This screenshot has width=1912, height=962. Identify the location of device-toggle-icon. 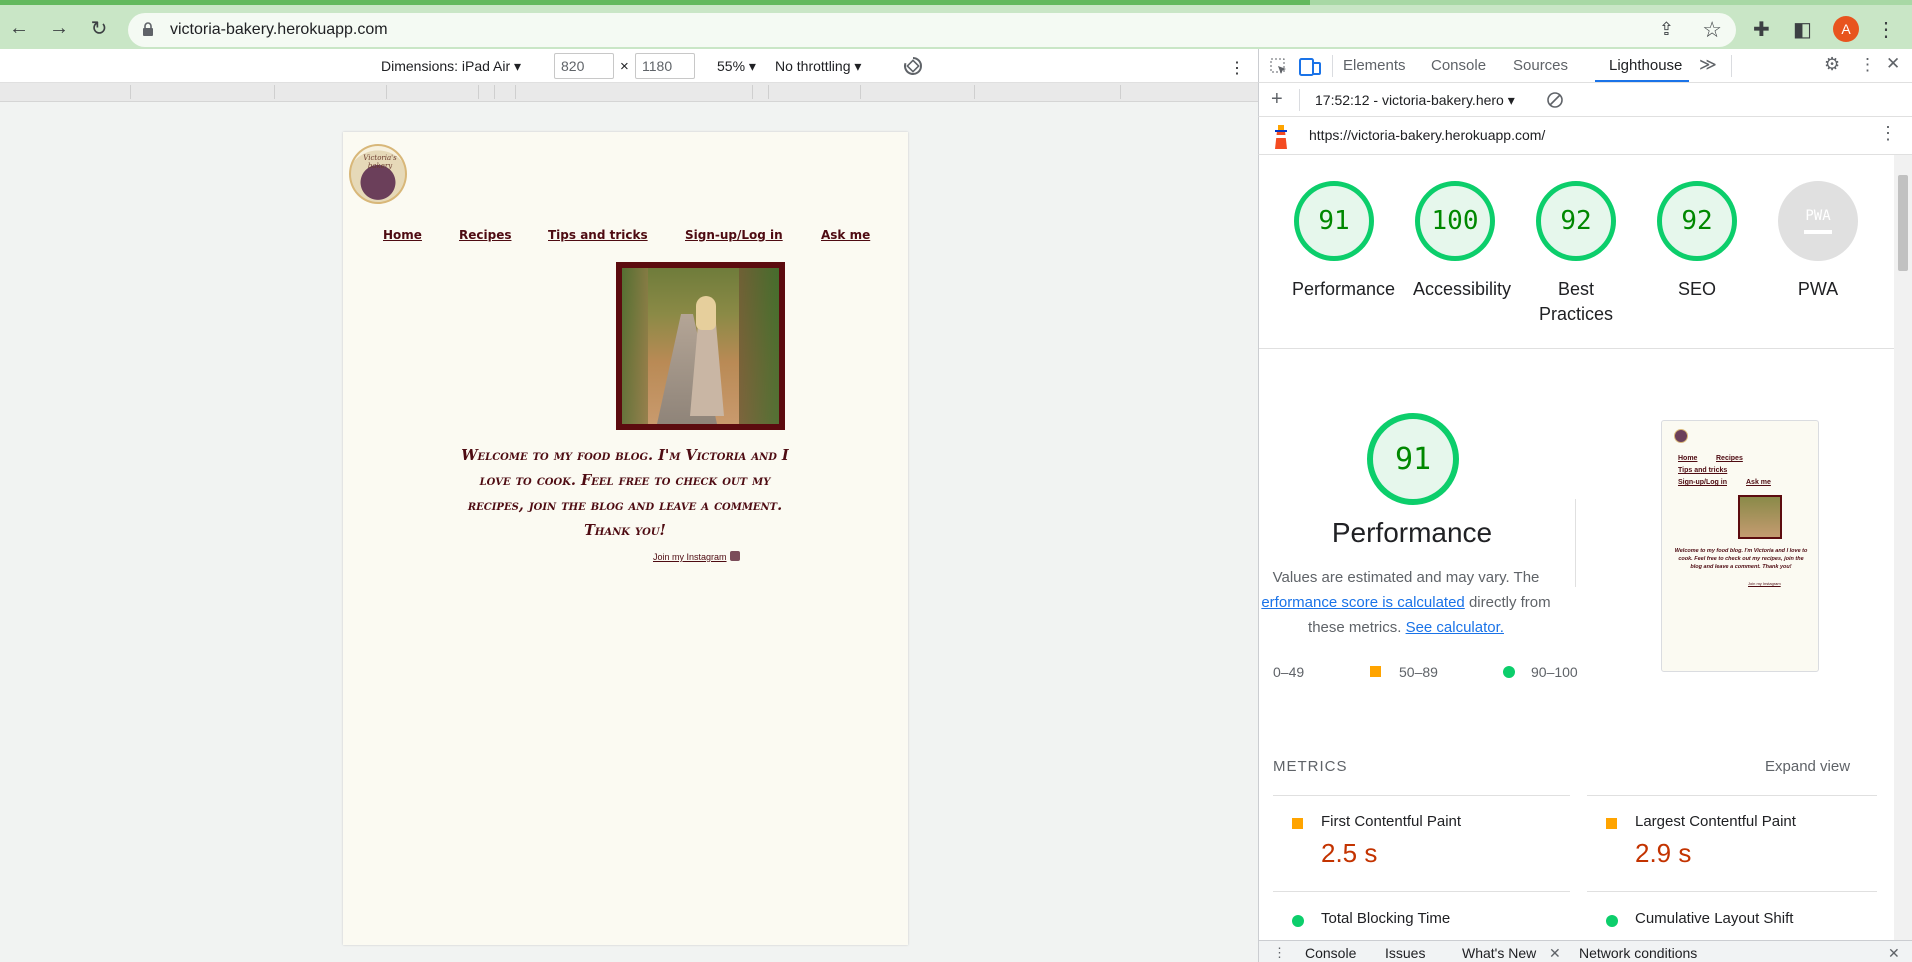
(1310, 67).